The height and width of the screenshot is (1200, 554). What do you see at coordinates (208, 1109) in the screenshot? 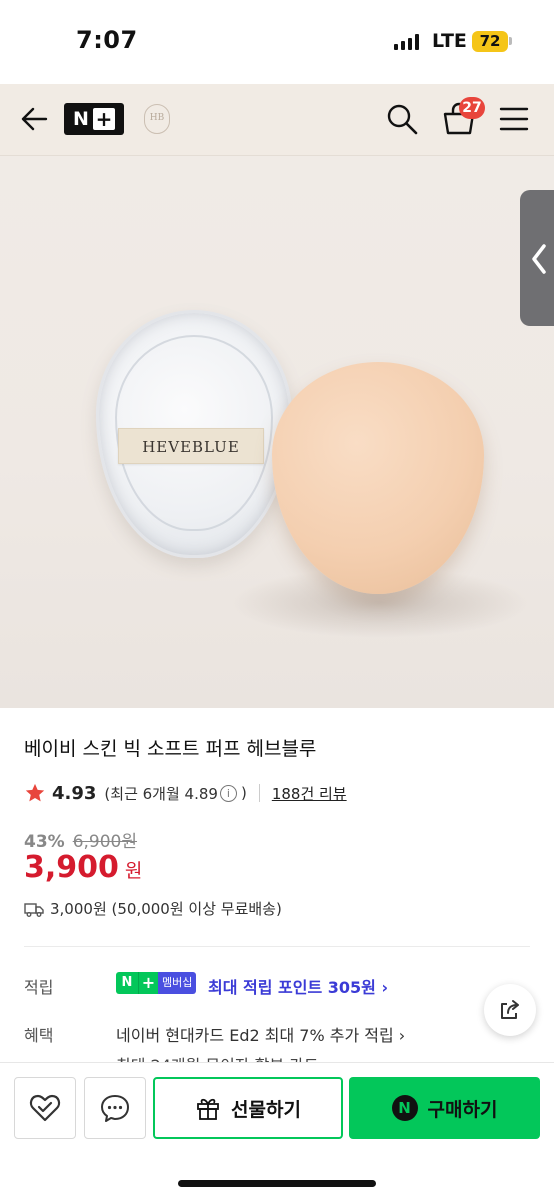
I see `gift-icon` at bounding box center [208, 1109].